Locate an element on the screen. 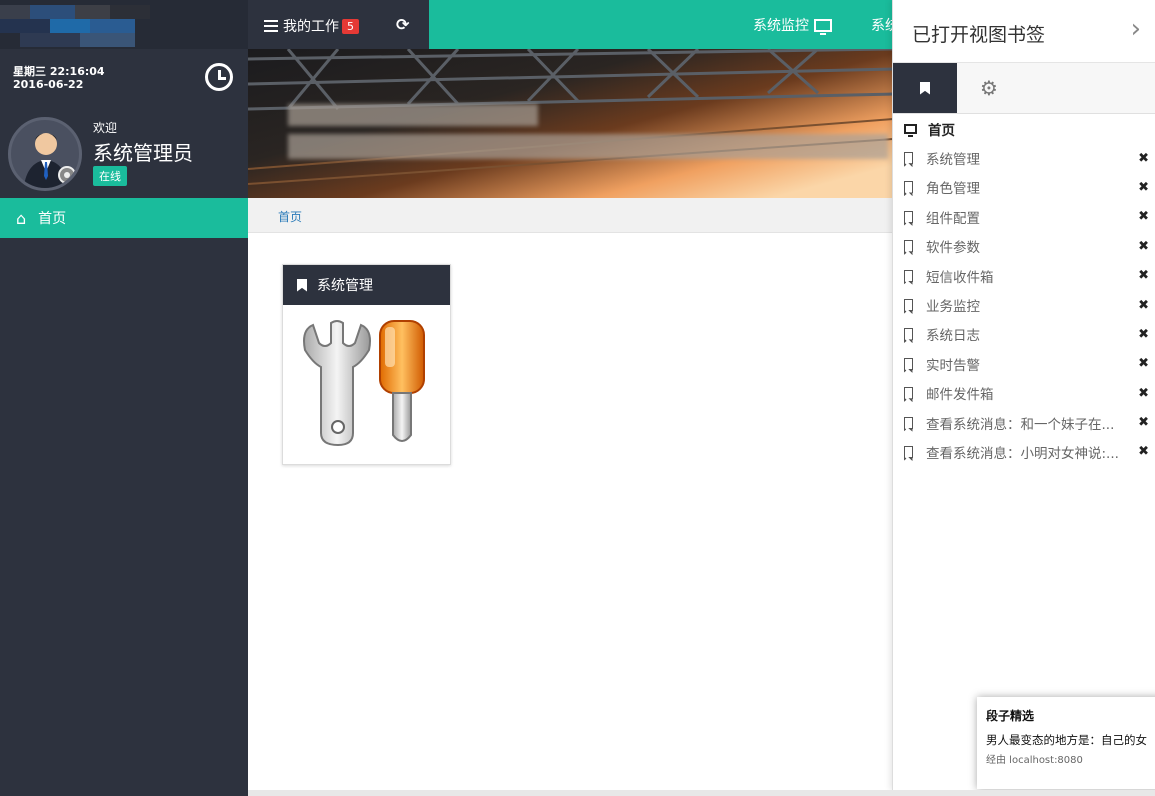  refresh-icon: ⟳ is located at coordinates (402, 24).